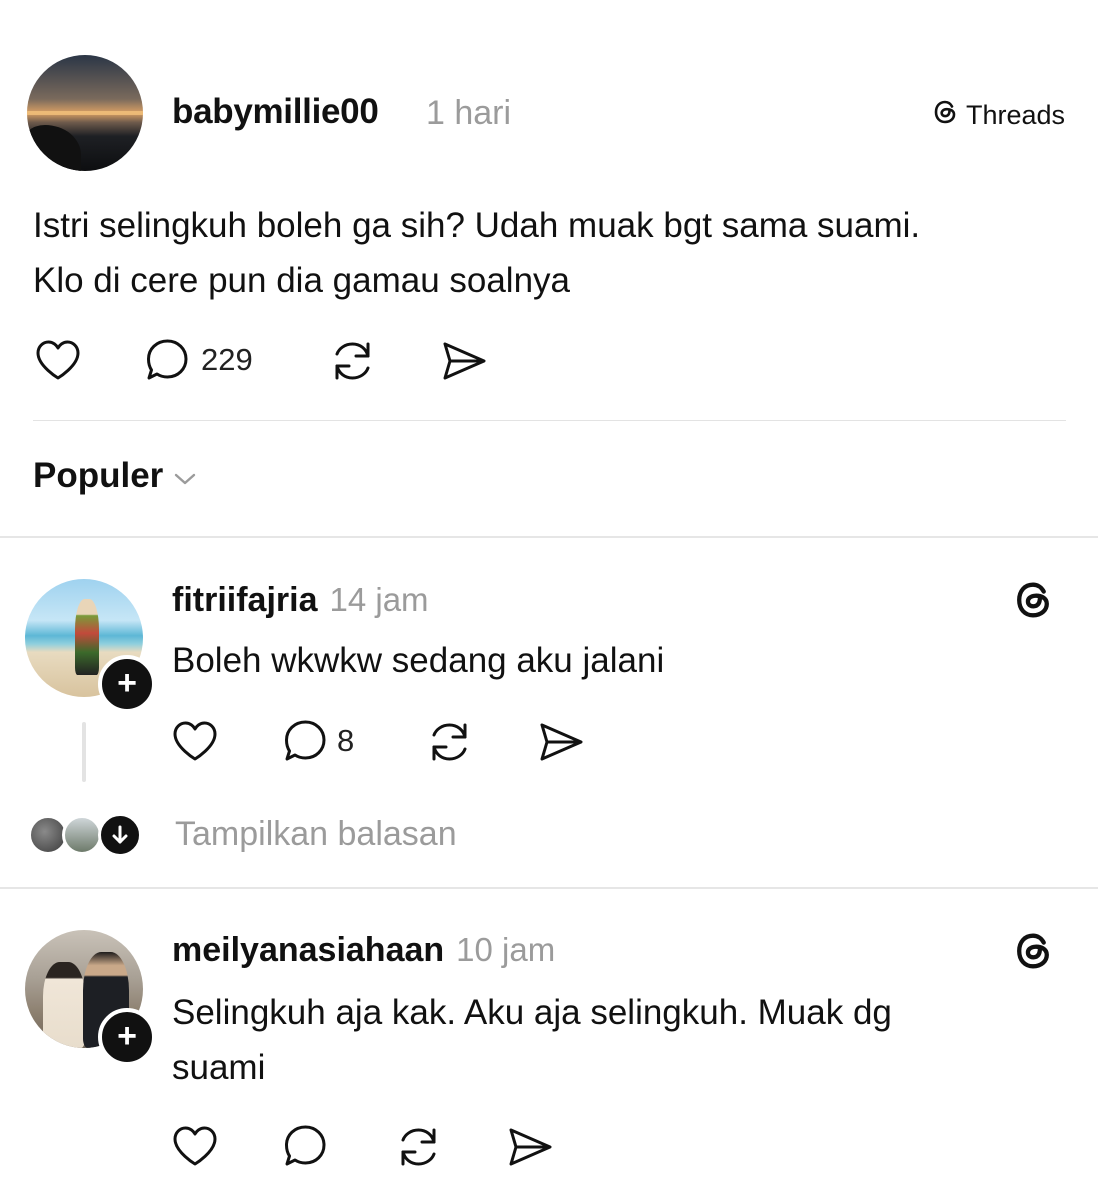 The image size is (1098, 1200). I want to click on avatar, so click(82, 835).